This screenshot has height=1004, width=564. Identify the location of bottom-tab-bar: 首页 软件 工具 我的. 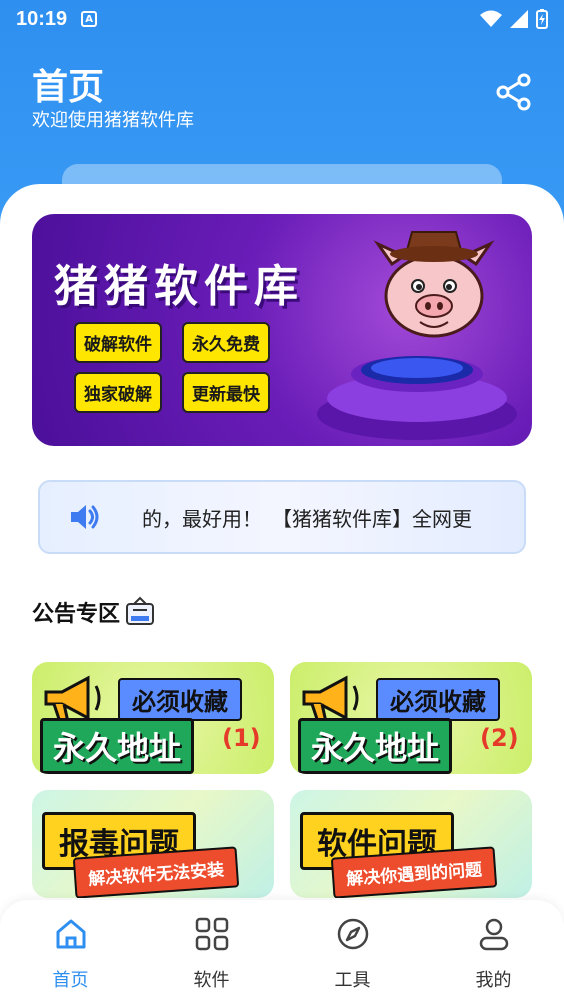
(282, 952).